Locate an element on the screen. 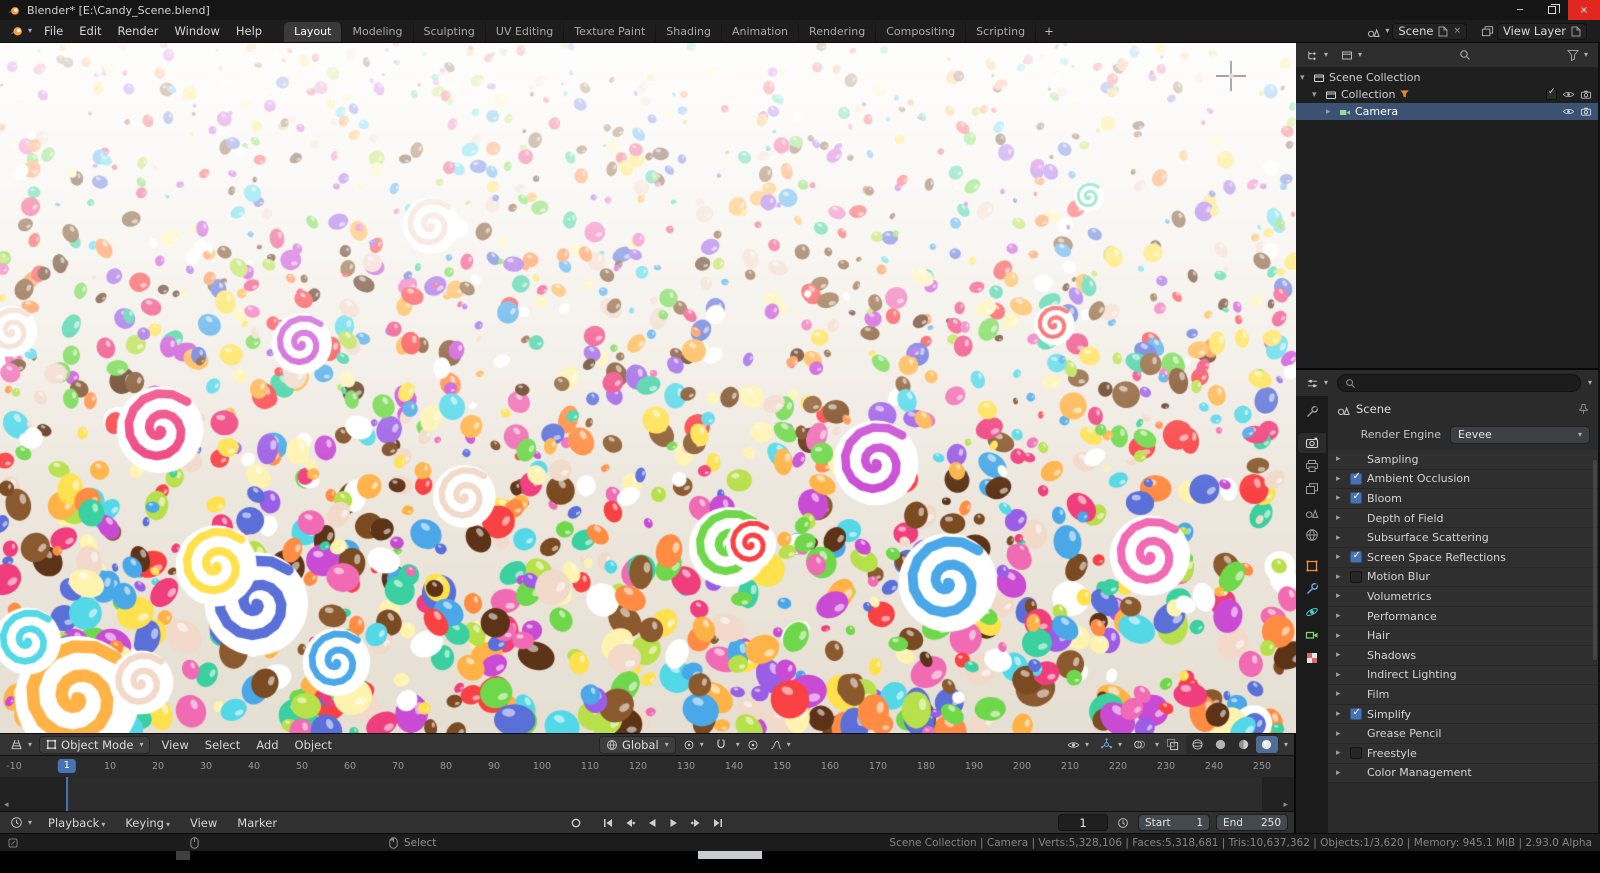  tab-output-properties is located at coordinates (1312, 466).